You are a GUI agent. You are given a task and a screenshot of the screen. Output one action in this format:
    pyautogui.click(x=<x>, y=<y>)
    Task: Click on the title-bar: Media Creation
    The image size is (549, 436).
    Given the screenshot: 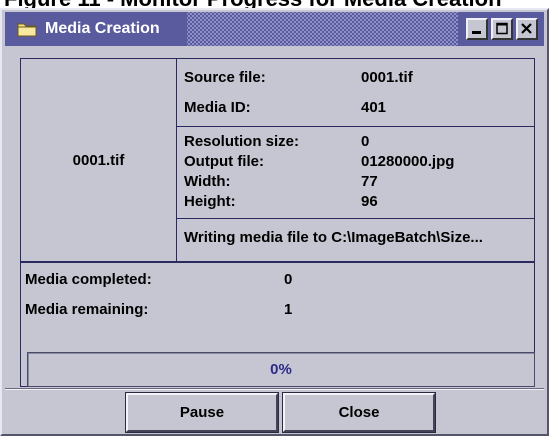 What is the action you would take?
    pyautogui.click(x=274, y=29)
    